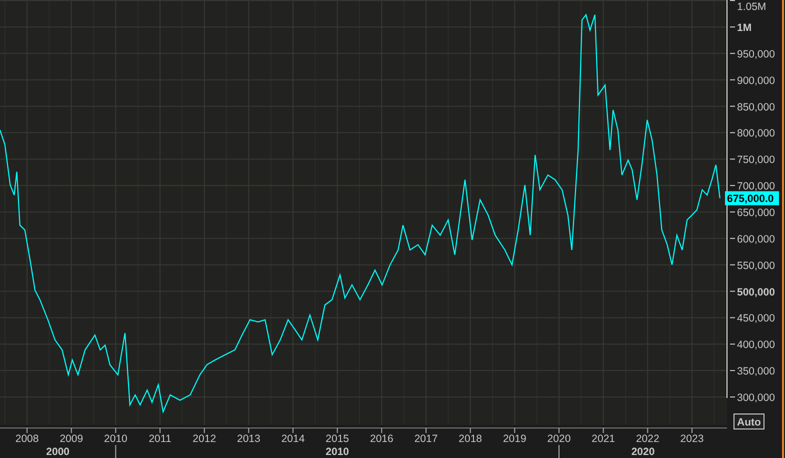 The image size is (785, 458). I want to click on y-axis-label: 350,000, so click(752, 372).